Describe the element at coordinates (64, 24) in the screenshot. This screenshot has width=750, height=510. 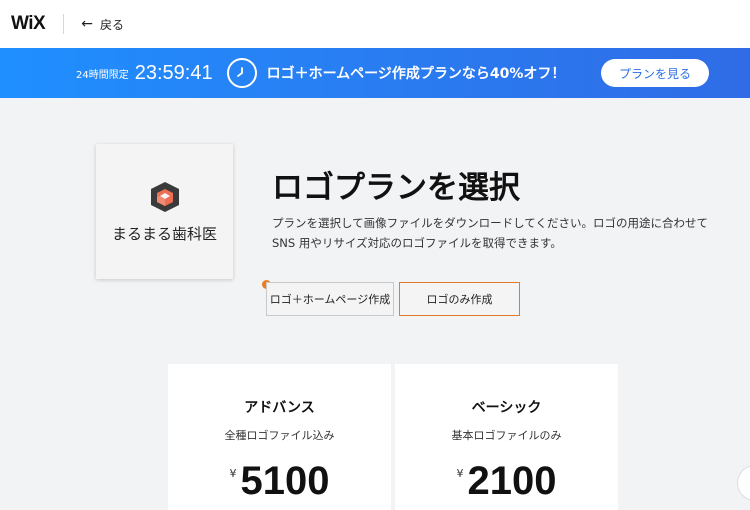
I see `header-divider` at that location.